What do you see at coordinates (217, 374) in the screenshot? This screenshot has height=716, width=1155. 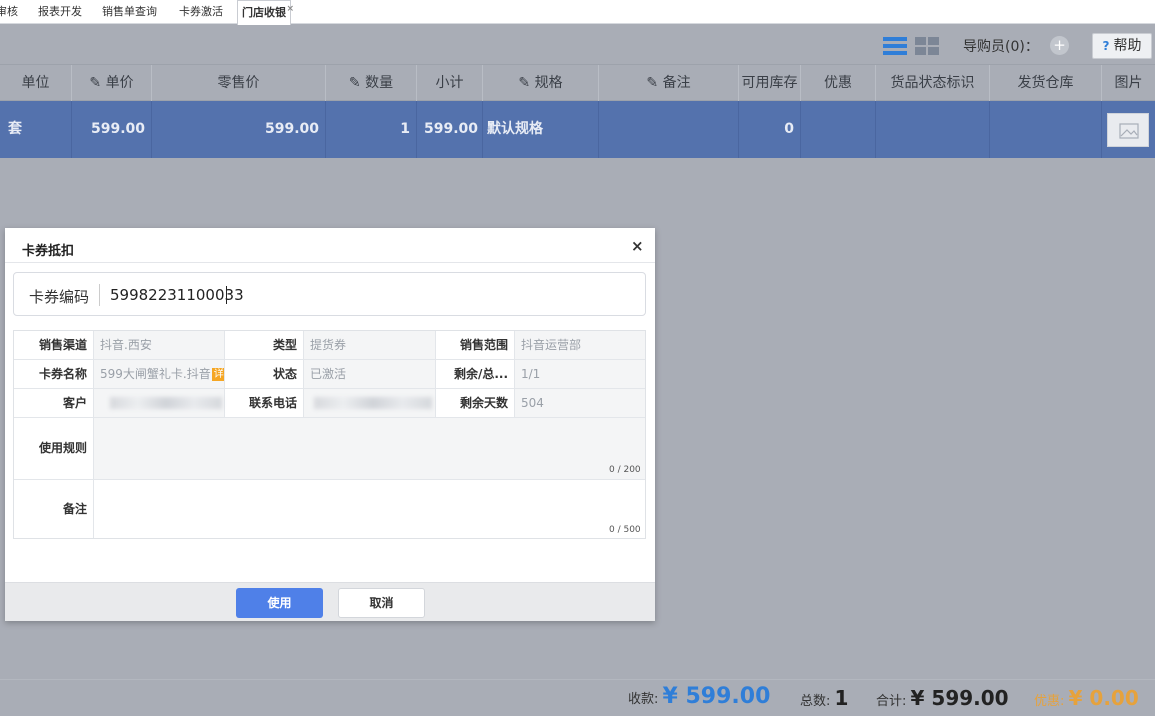 I see `detail-tag-button: 详` at bounding box center [217, 374].